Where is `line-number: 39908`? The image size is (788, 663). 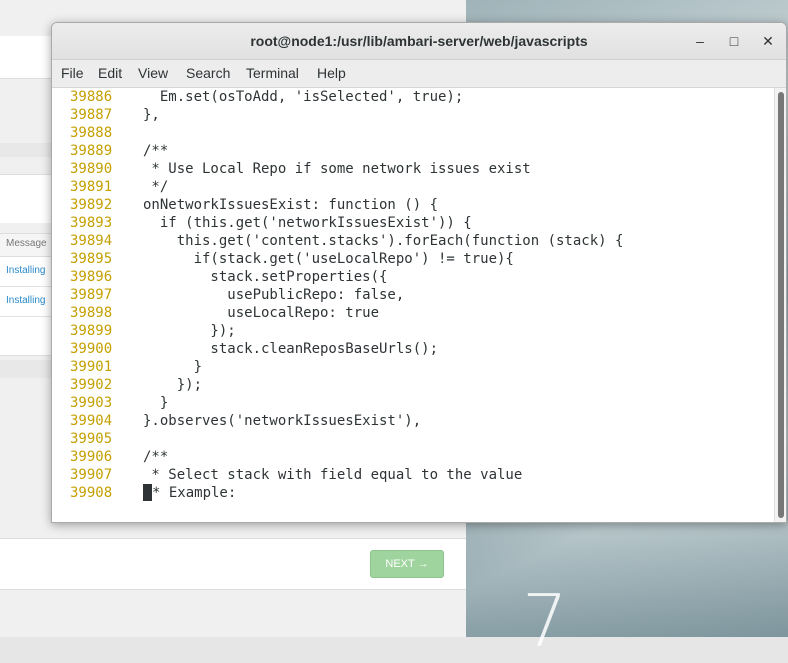 line-number: 39908 is located at coordinates (91, 493).